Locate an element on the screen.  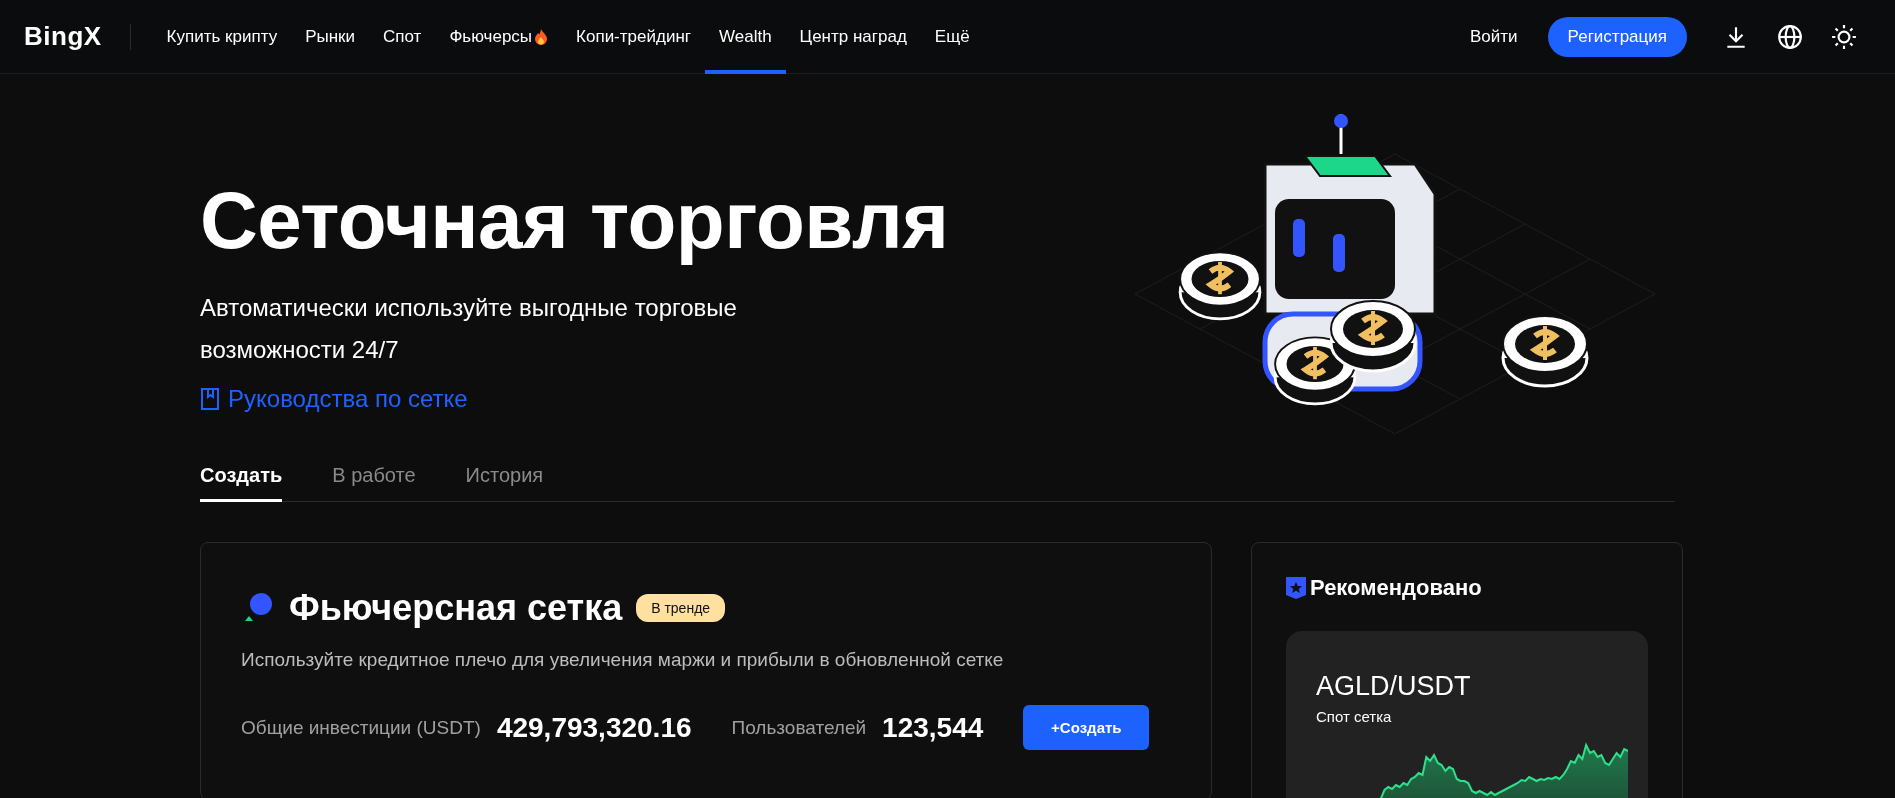
nav-link: Фьючерсы is located at coordinates (499, 37).